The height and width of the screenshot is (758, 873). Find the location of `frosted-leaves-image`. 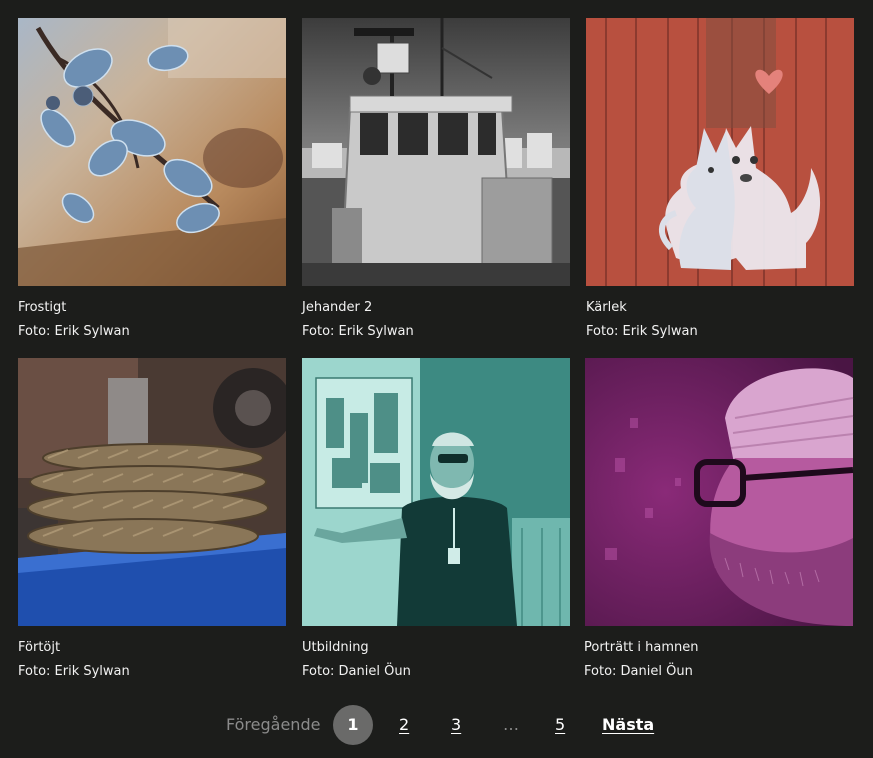

frosted-leaves-image is located at coordinates (152, 152).